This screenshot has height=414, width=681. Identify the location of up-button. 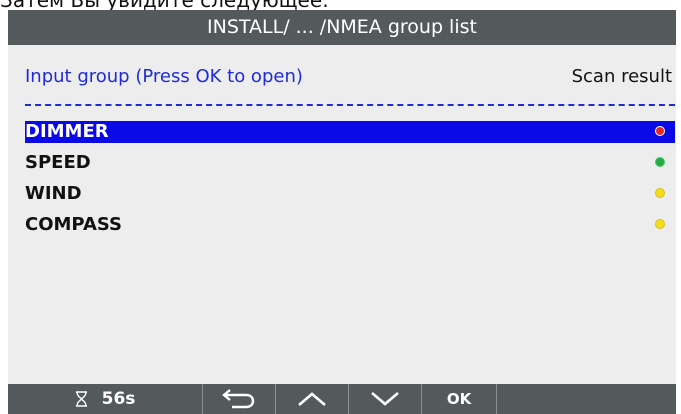
(312, 399).